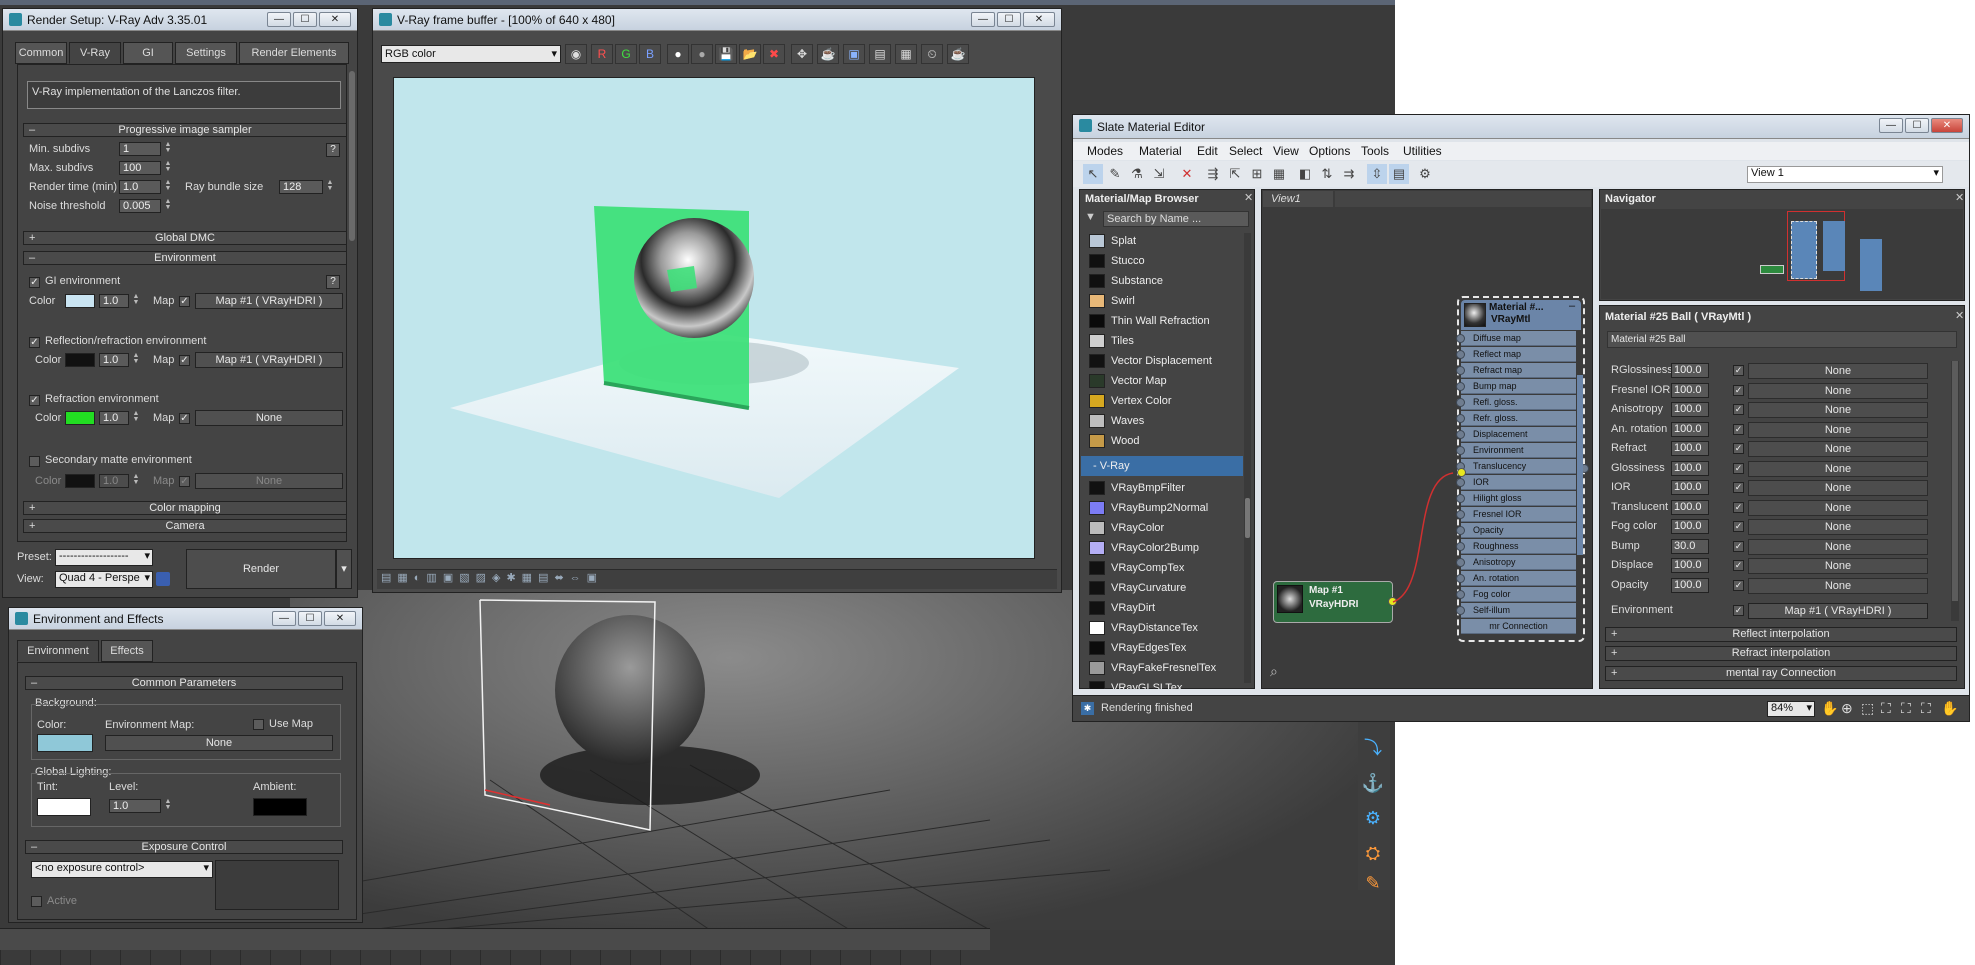 This screenshot has height=965, width=1975. I want to click on helper-icon-4: ⛭, so click(1373, 853).